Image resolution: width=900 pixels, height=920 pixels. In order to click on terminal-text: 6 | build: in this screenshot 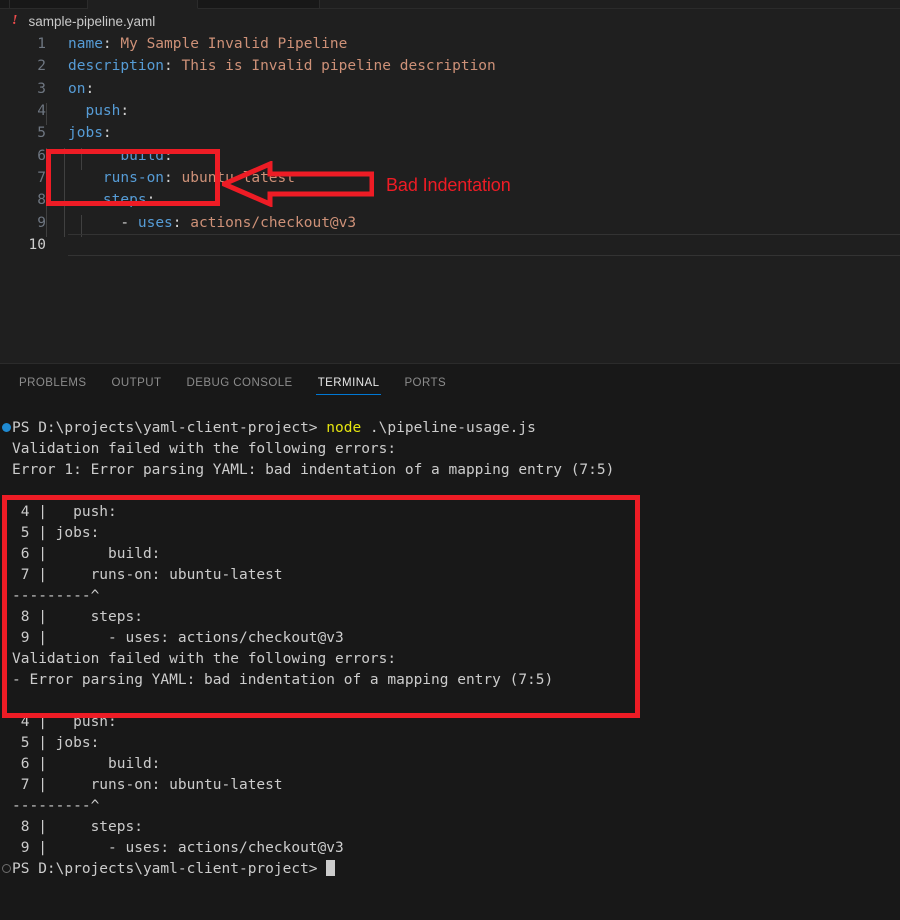, I will do `click(86, 764)`.